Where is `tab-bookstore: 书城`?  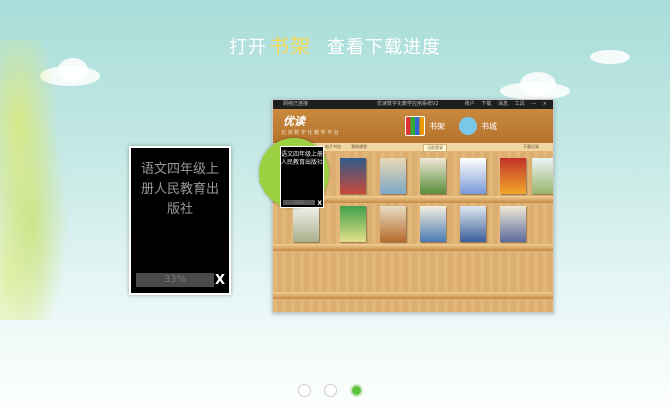
tab-bookstore: 书城 is located at coordinates (478, 126).